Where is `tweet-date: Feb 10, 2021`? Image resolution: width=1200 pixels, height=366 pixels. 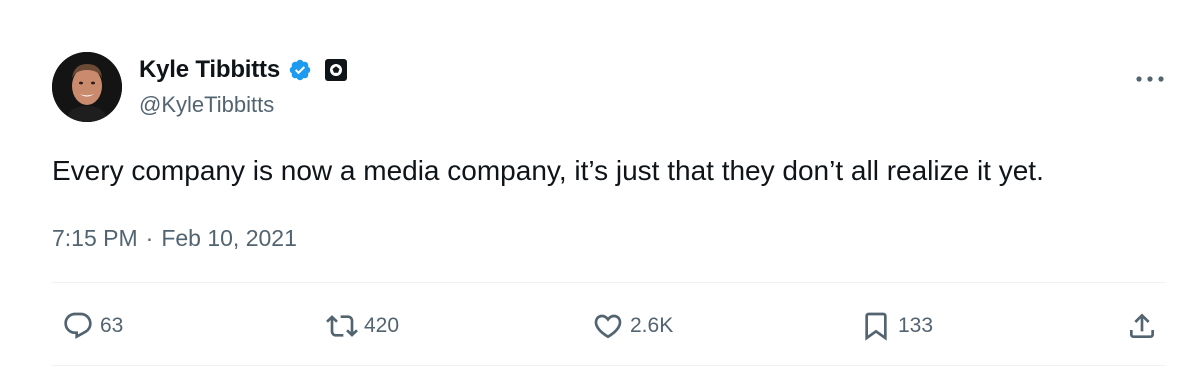
tweet-date: Feb 10, 2021 is located at coordinates (229, 238).